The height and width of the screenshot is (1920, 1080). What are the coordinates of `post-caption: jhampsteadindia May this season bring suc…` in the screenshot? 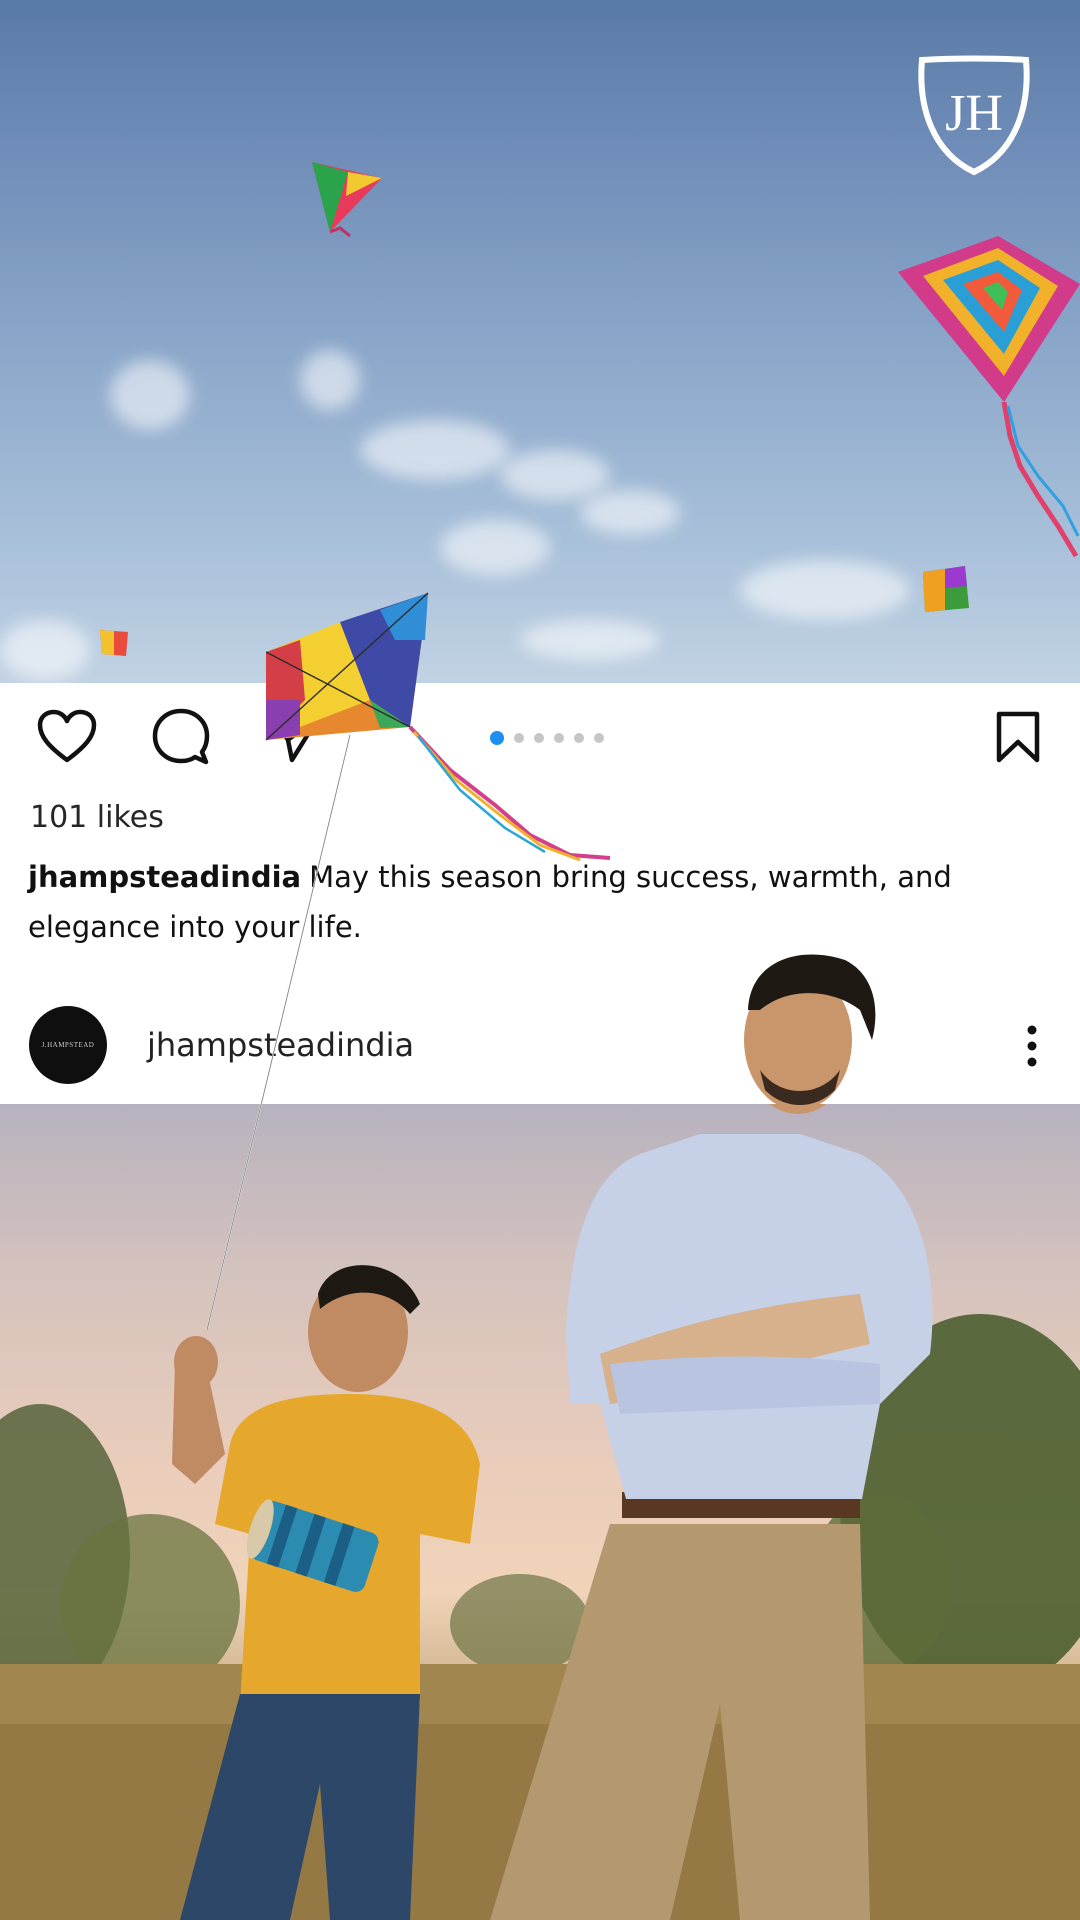 It's located at (528, 902).